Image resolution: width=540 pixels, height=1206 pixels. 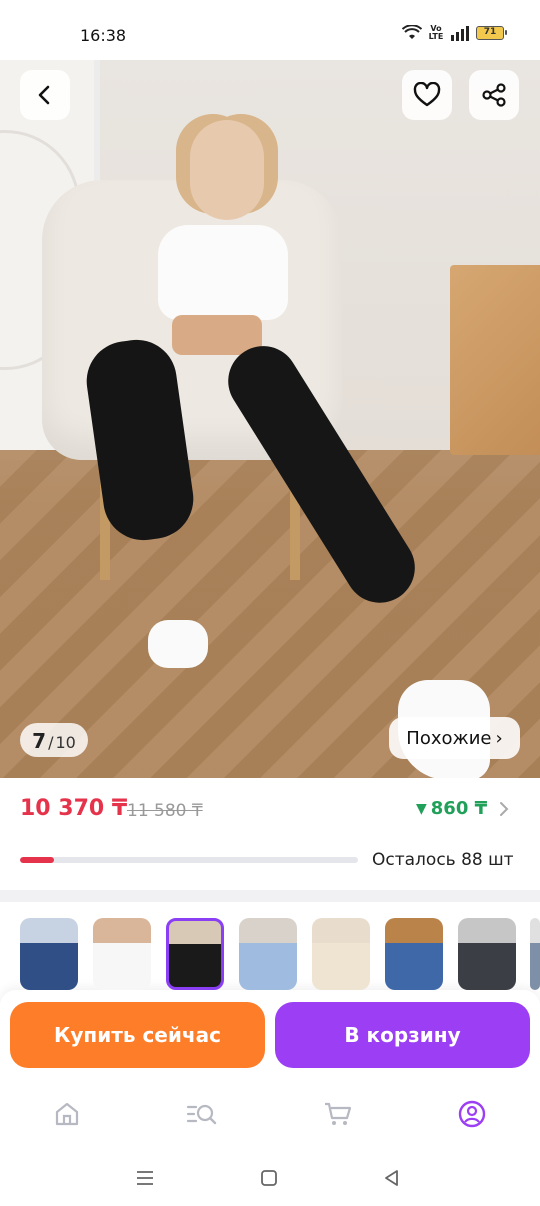 What do you see at coordinates (178, 644) in the screenshot?
I see `photo-shoe-left` at bounding box center [178, 644].